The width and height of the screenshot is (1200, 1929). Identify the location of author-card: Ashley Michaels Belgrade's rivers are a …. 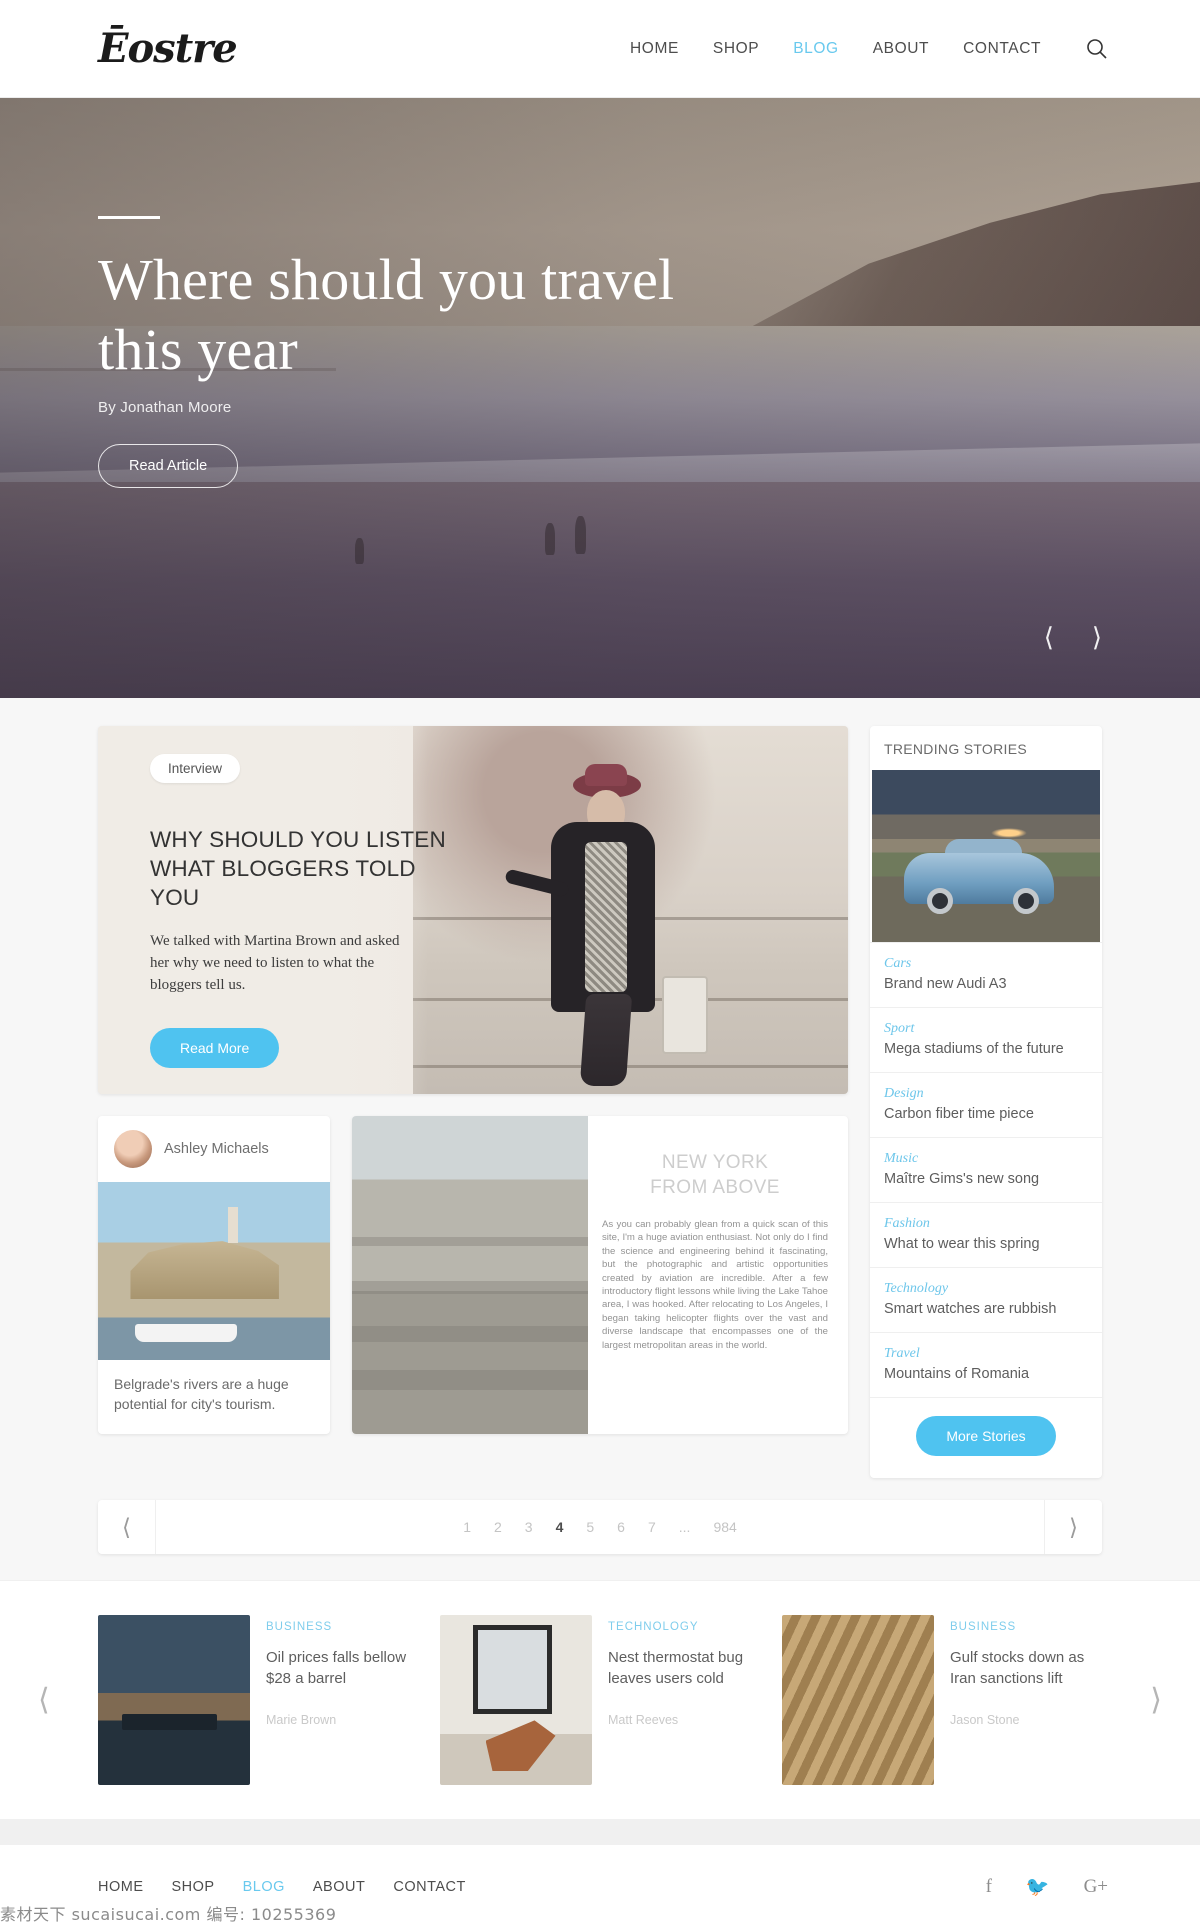
(214, 1275).